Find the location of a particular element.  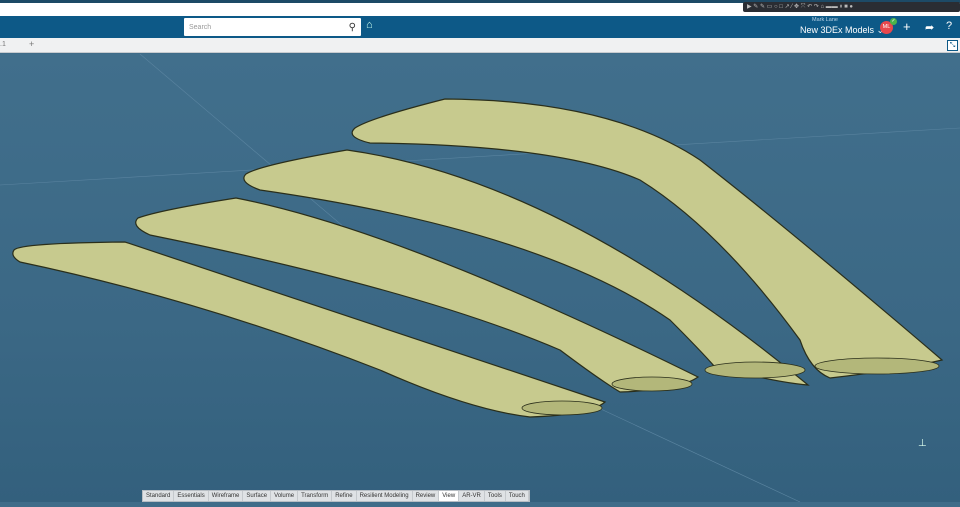

action-tab-touch: Touch is located at coordinates (517, 496).